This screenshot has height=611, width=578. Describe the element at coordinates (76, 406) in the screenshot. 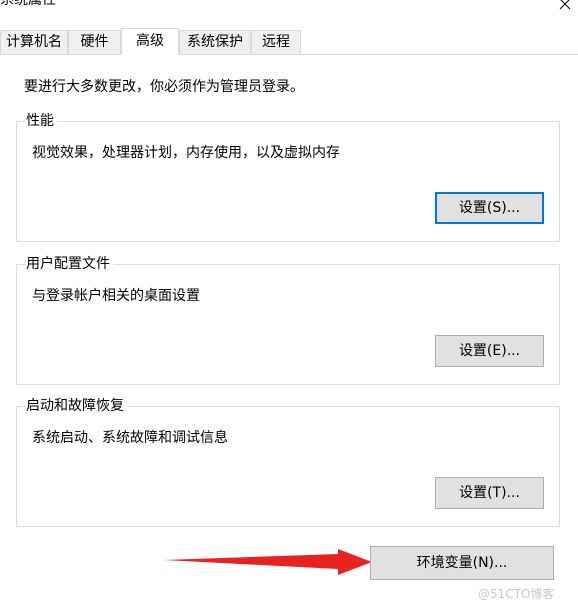

I see `startup-recovery-group-title: 启动和故障恢复` at that location.